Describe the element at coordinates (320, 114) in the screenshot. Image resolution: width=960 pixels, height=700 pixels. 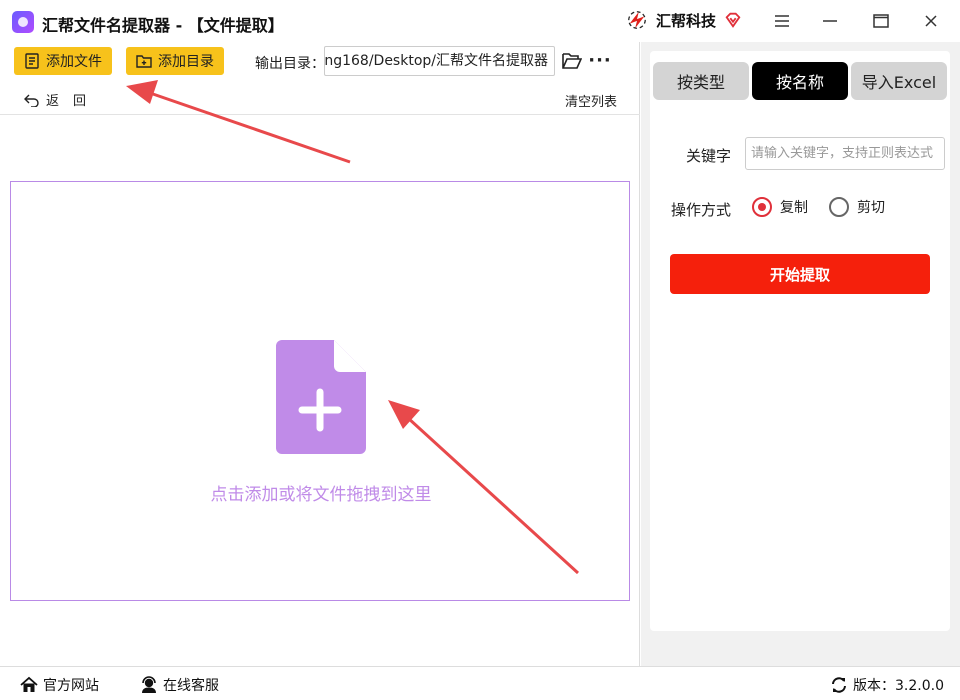
I see `toolbar-divider` at that location.